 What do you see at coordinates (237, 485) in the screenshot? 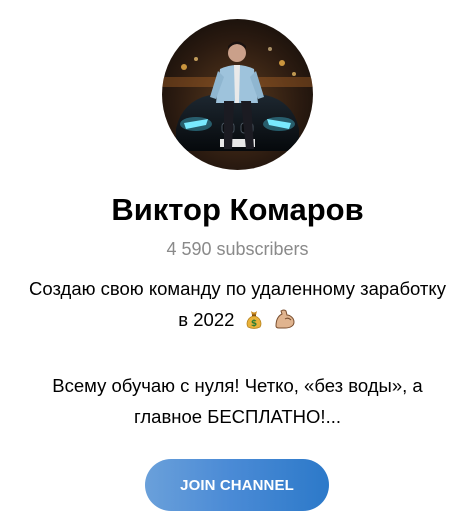
I see `join-channel-button: JOIN CHANNEL` at bounding box center [237, 485].